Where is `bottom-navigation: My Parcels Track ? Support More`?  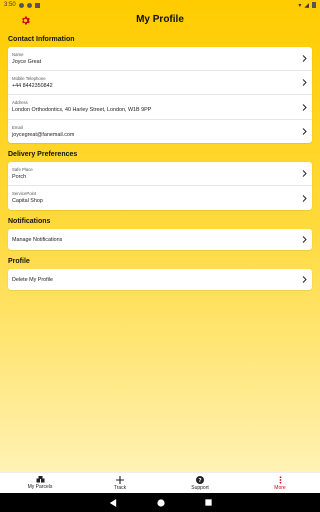
bottom-navigation: My Parcels Track ? Support More is located at coordinates (160, 482).